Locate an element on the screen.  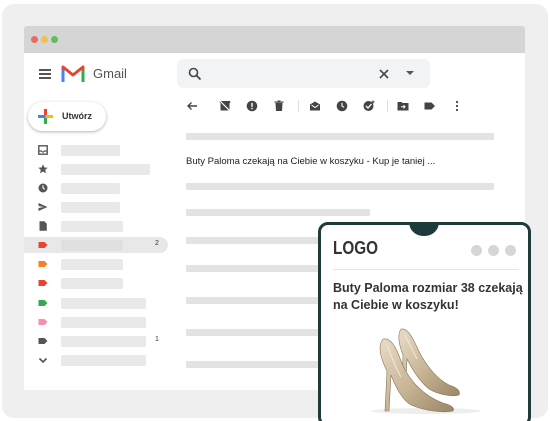
maximize-window-dot is located at coordinates (54, 39).